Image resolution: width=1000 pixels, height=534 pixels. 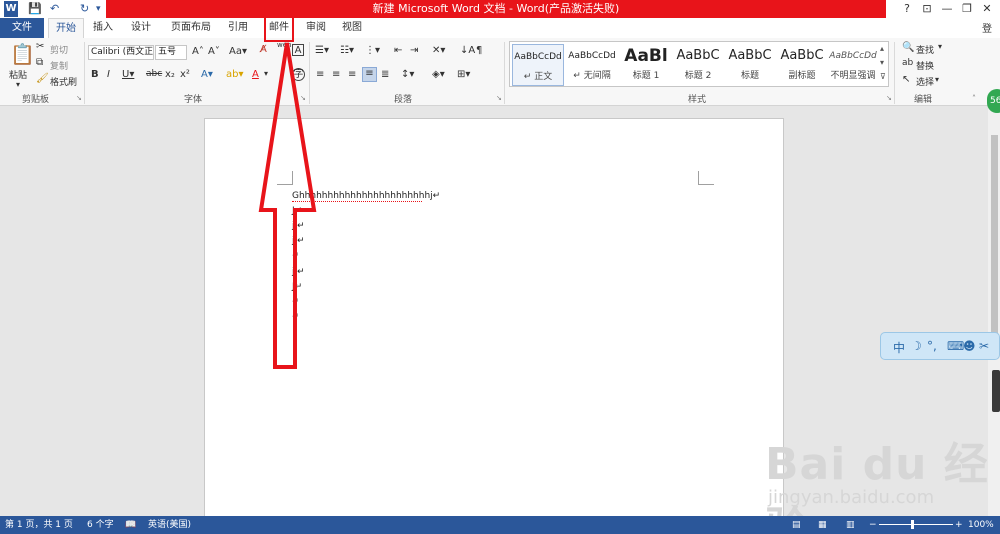 What do you see at coordinates (959, 525) in the screenshot?
I see `zoom-in-icon: +` at bounding box center [959, 525].